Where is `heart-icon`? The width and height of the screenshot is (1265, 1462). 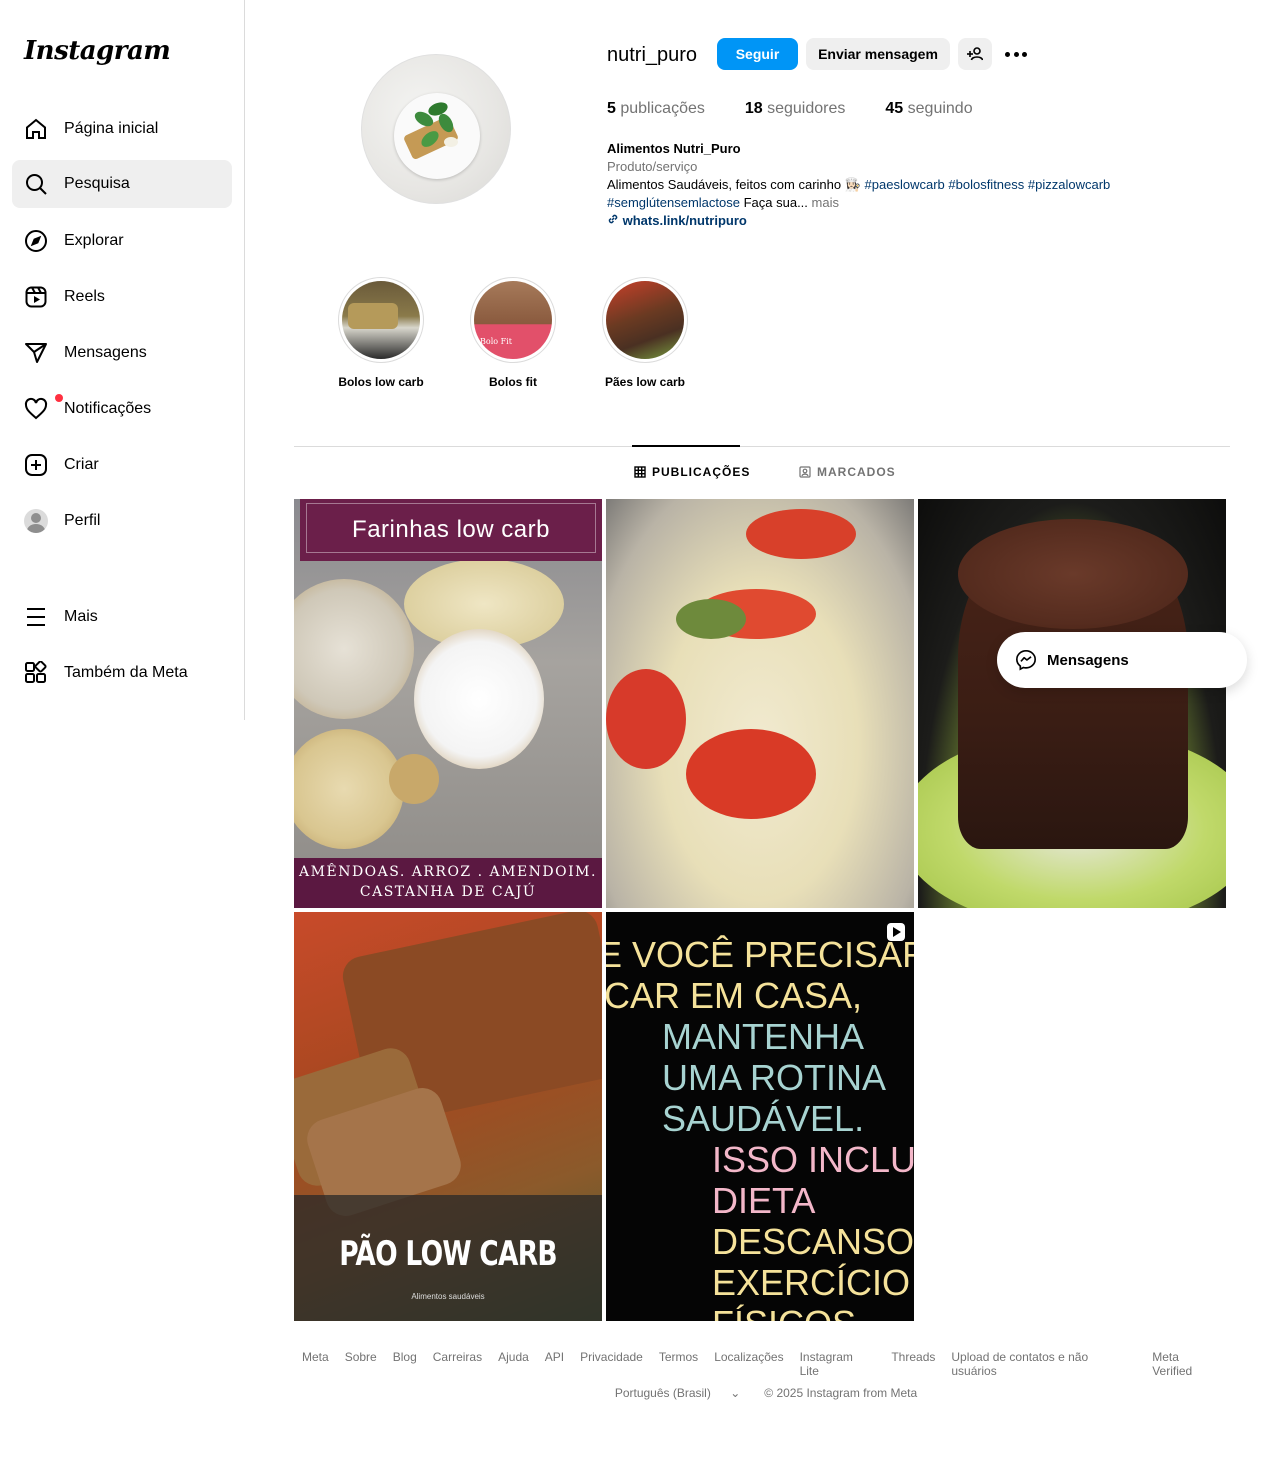 heart-icon is located at coordinates (36, 408).